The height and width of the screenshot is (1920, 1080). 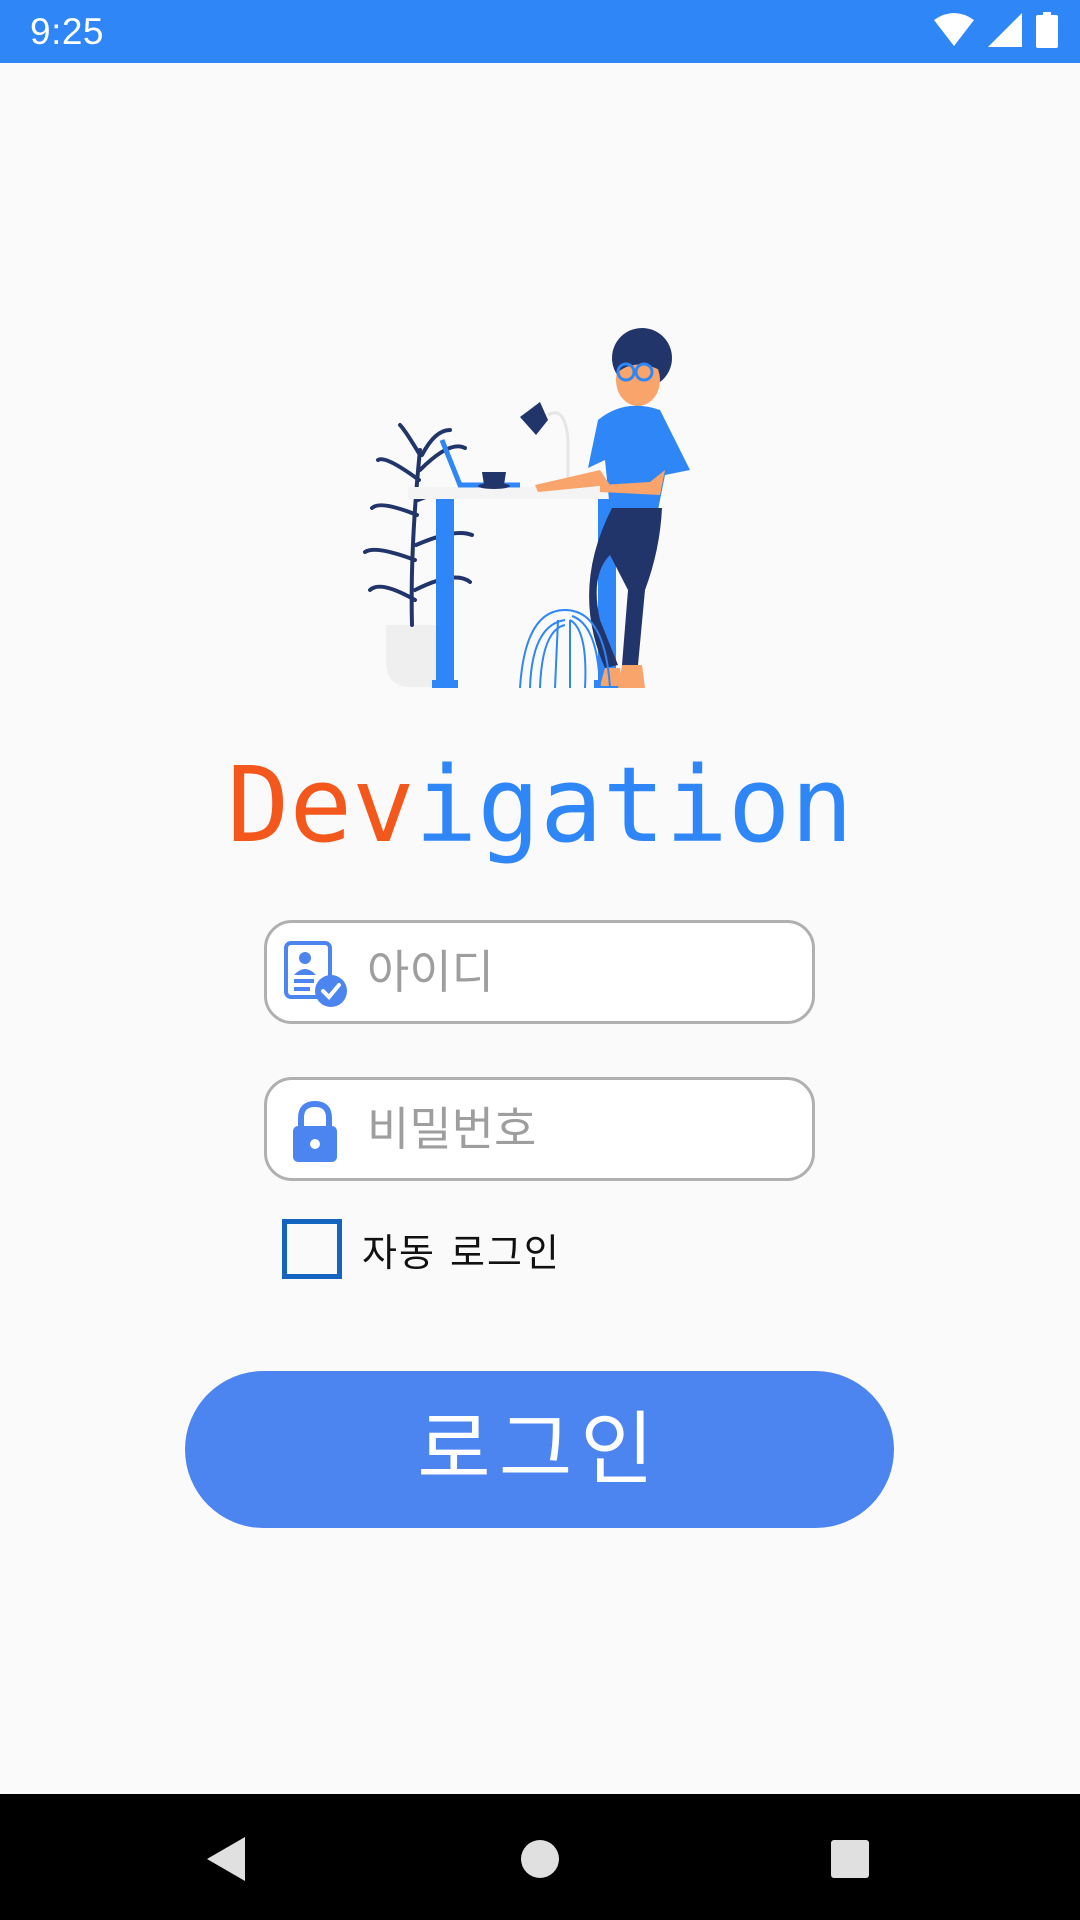 What do you see at coordinates (539, 1449) in the screenshot?
I see `login-button: 로그인` at bounding box center [539, 1449].